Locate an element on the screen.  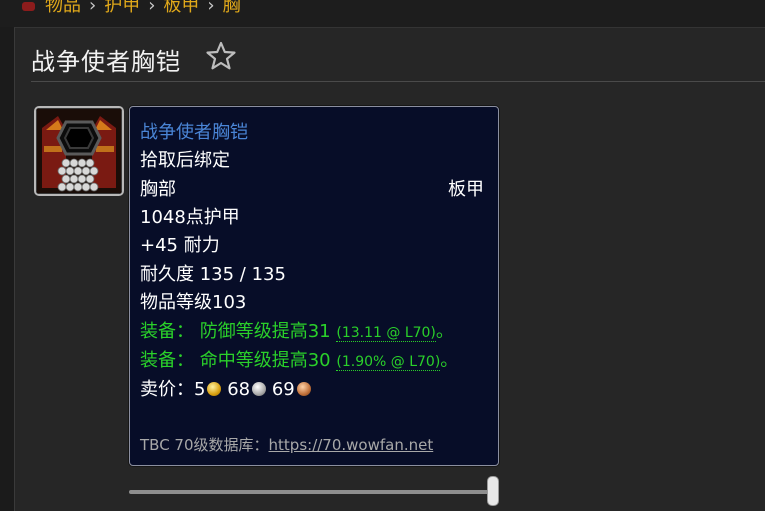
sell-price: 卖价：5 68 69 is located at coordinates (225, 388).